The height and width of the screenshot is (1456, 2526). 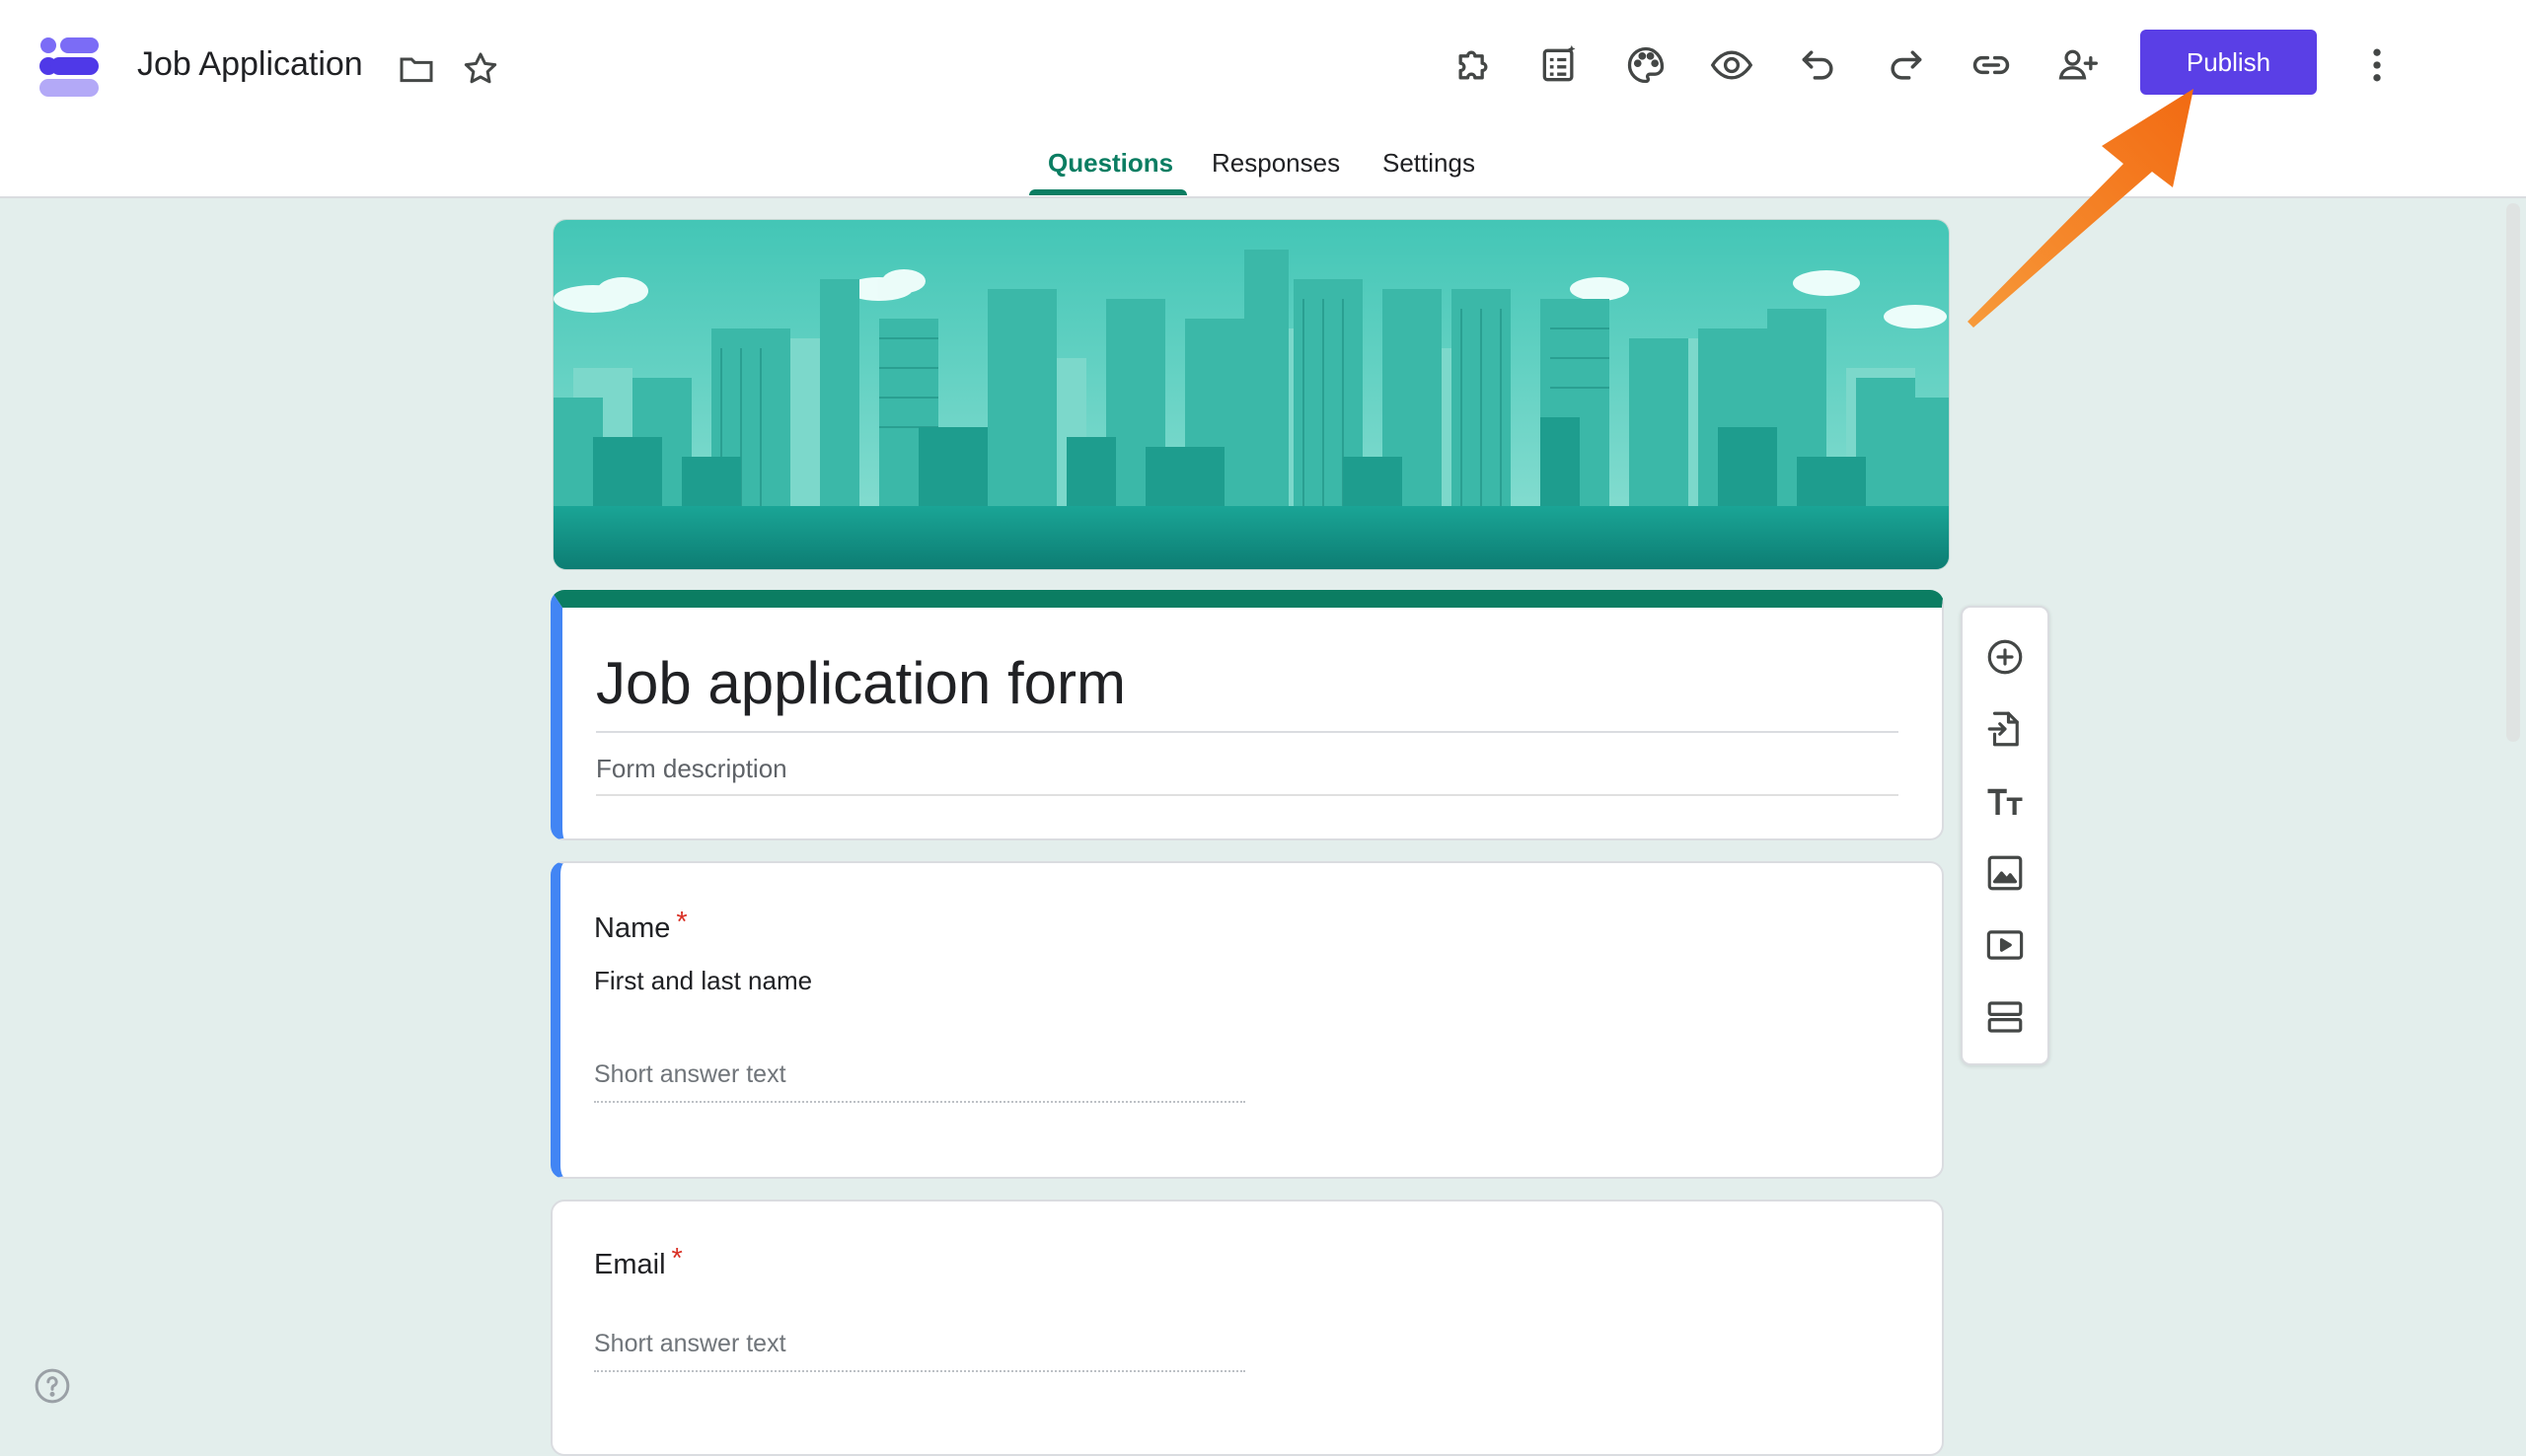 What do you see at coordinates (2513, 472) in the screenshot?
I see `scrollbar-thumb` at bounding box center [2513, 472].